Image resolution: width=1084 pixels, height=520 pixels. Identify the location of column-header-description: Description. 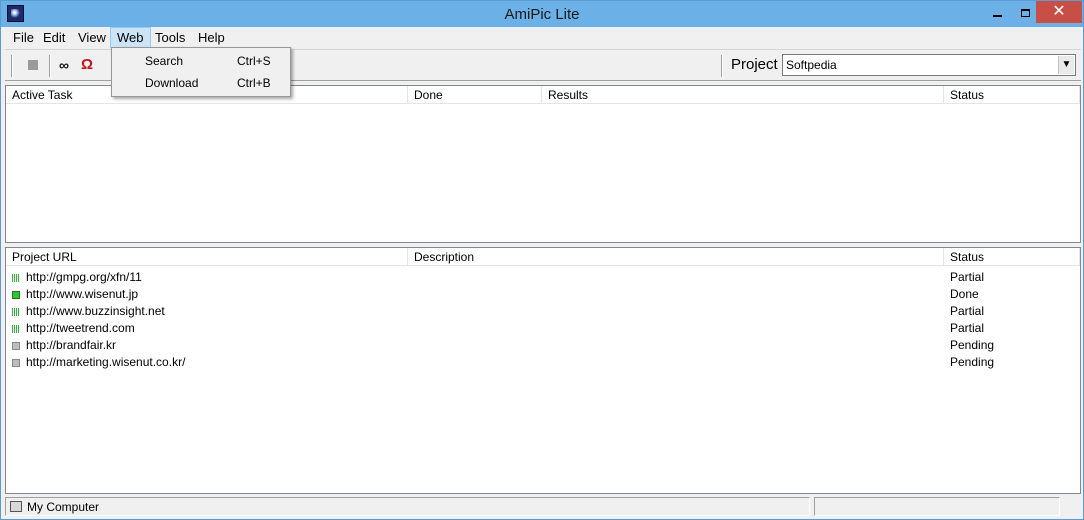
(676, 257).